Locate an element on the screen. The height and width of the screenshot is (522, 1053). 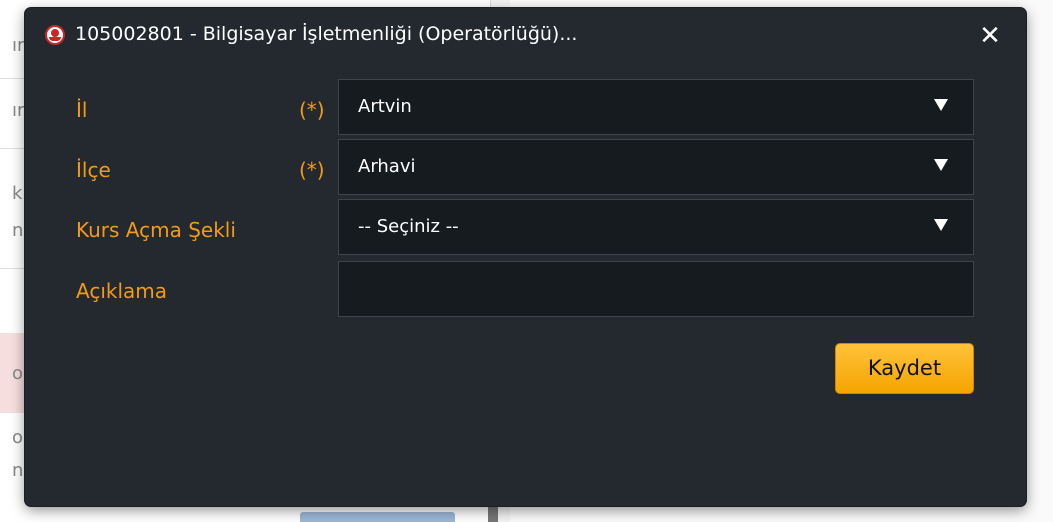
background-scroll-divider is located at coordinates (493, 513).